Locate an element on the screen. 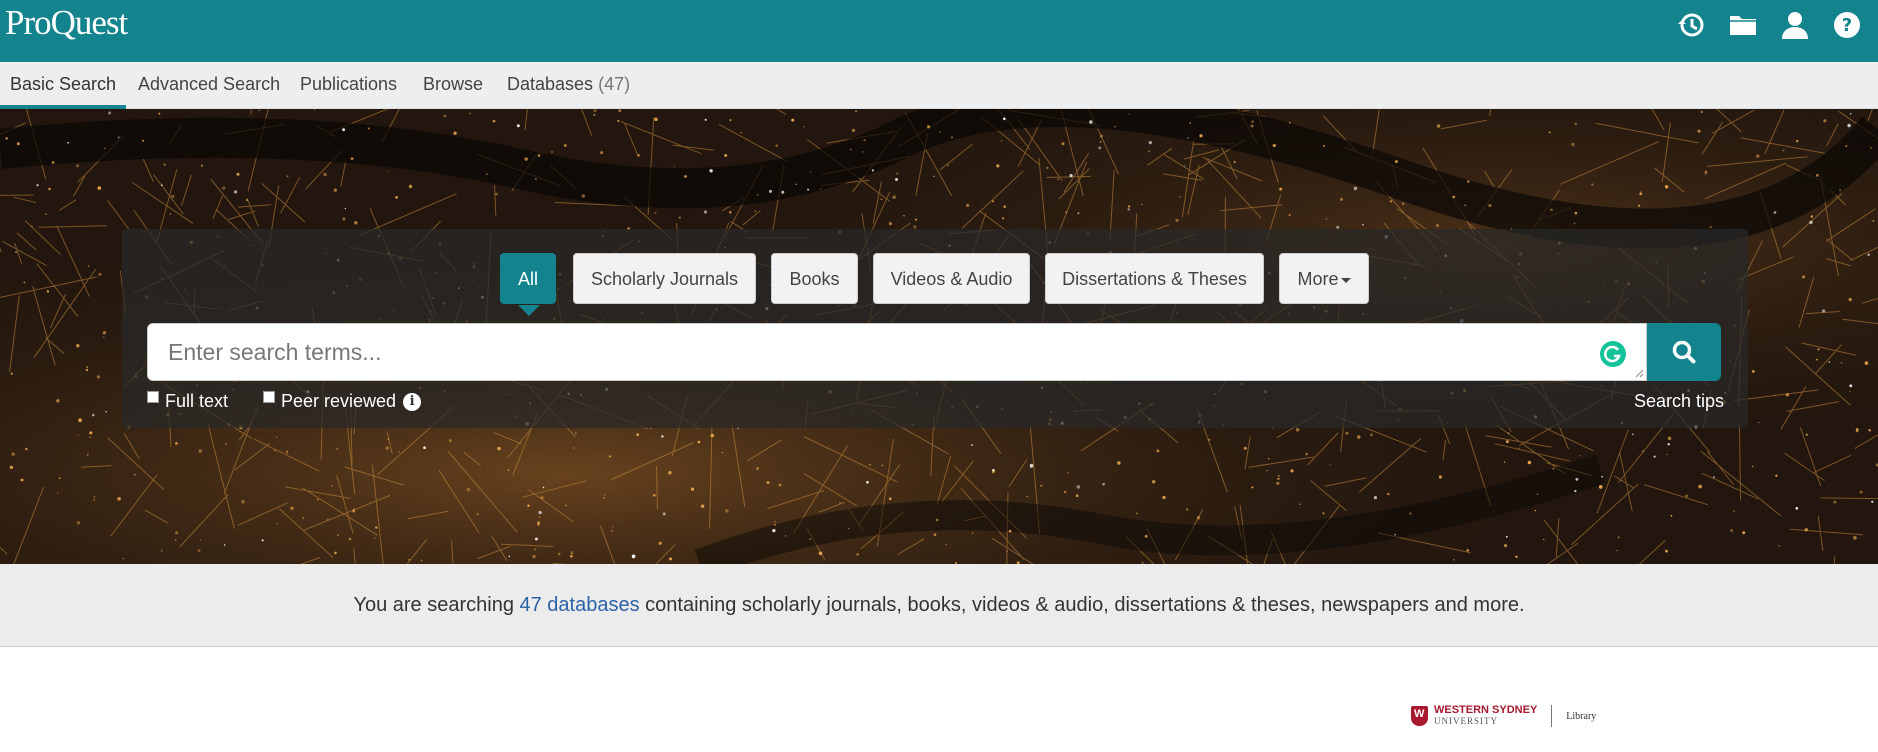  search-icon is located at coordinates (1684, 352).